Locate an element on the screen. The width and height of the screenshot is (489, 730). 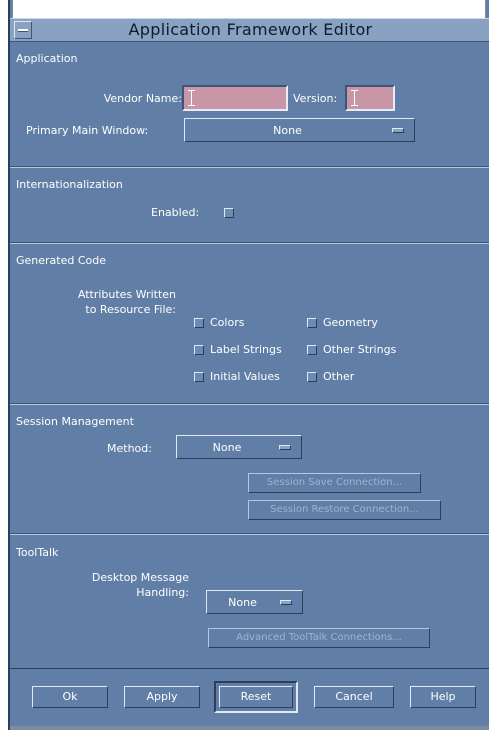
primary-main-window-label: Primary Main Window: is located at coordinates (87, 130).